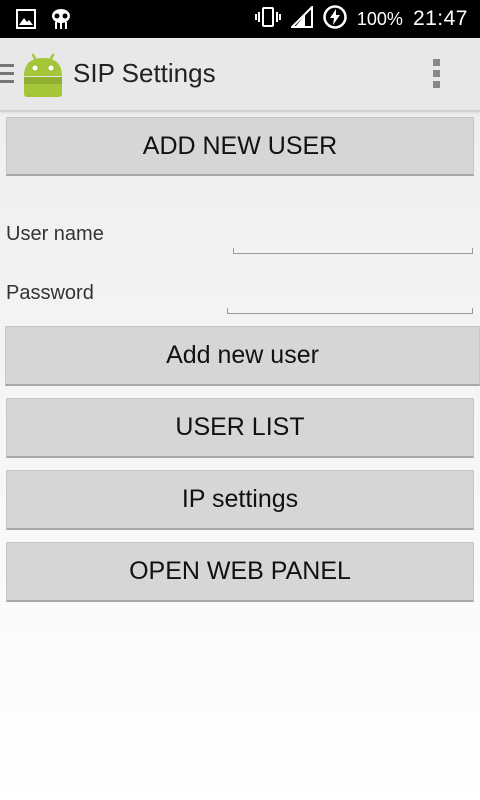  I want to click on battery-percent: 100%, so click(379, 18).